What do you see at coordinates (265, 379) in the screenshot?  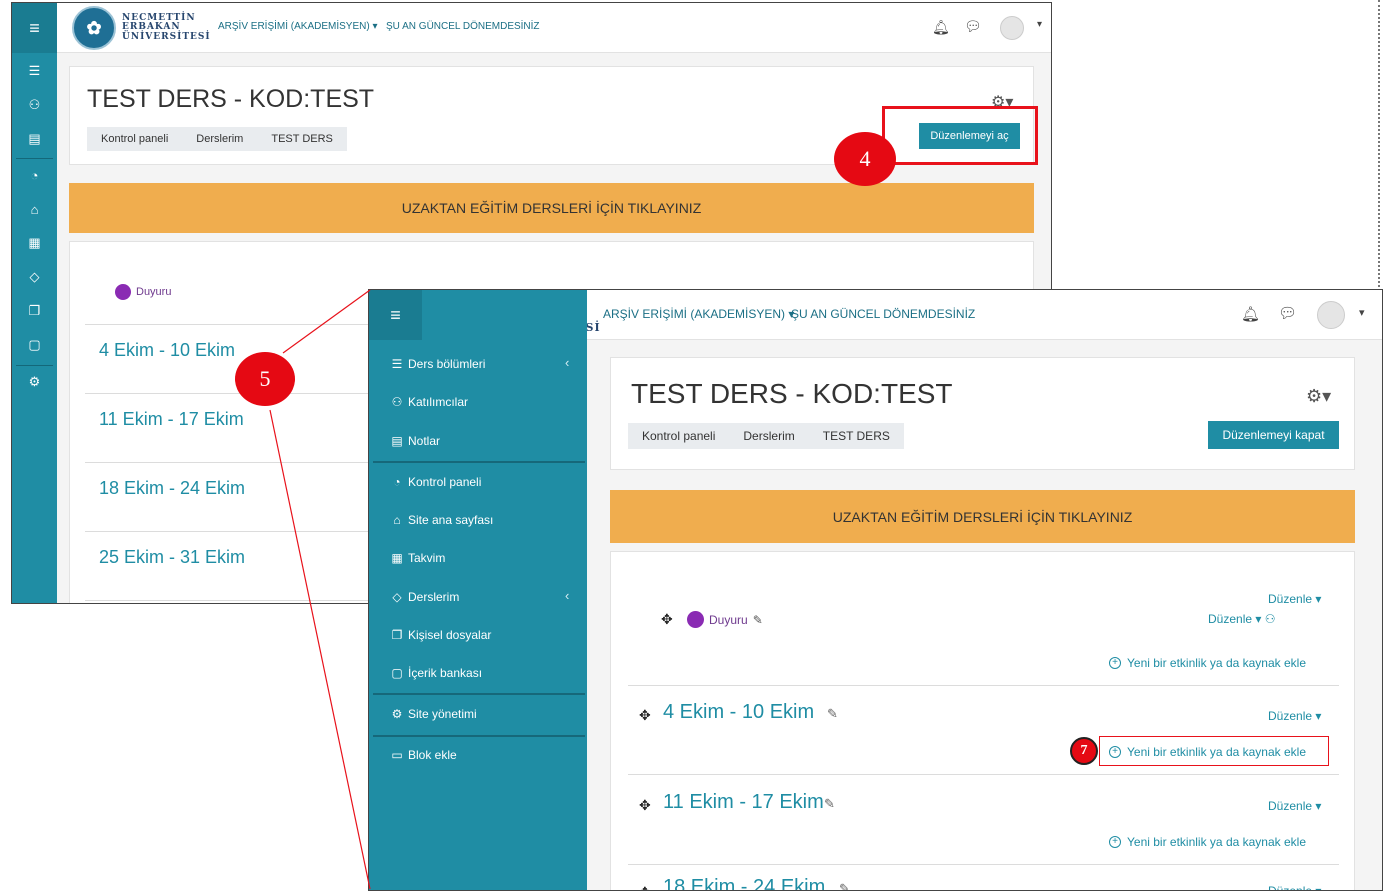 I see `step-5-marker: 5` at bounding box center [265, 379].